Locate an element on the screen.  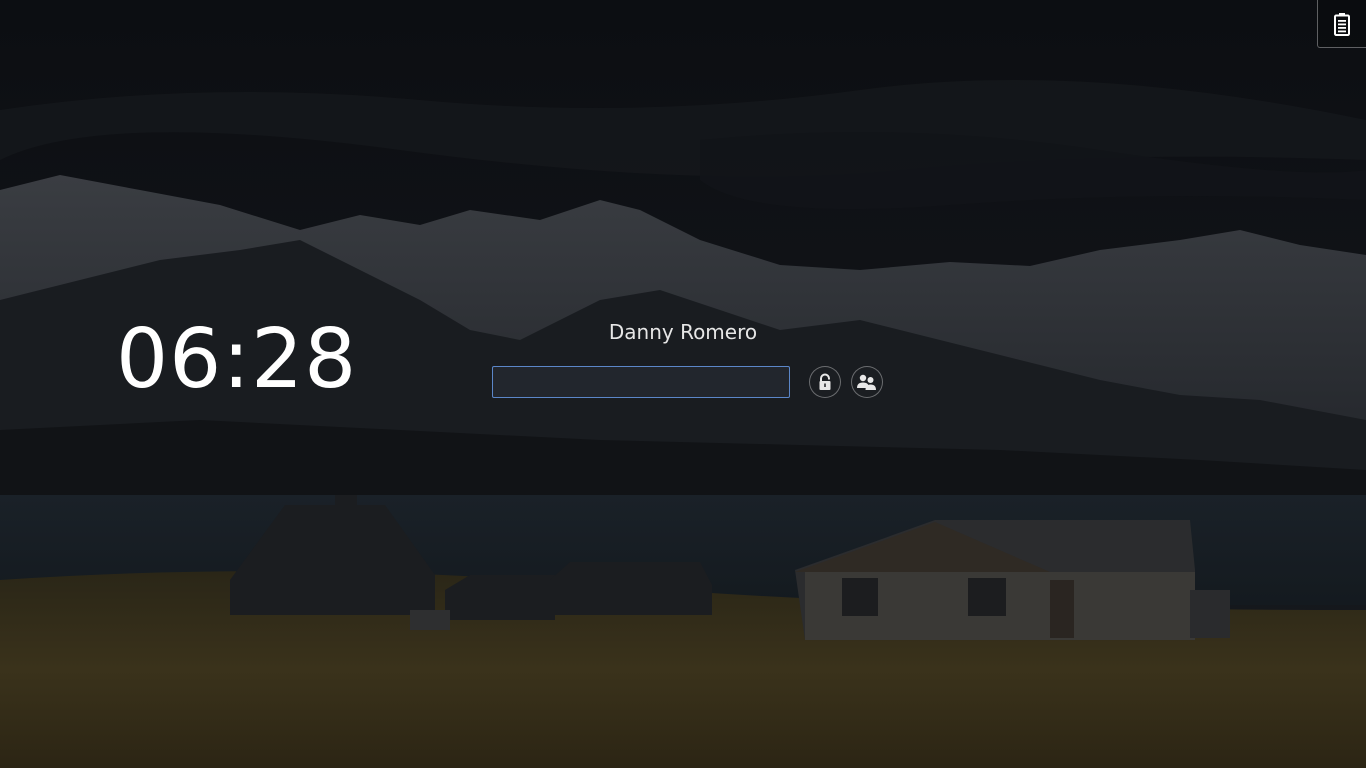
users-icon is located at coordinates (866, 382).